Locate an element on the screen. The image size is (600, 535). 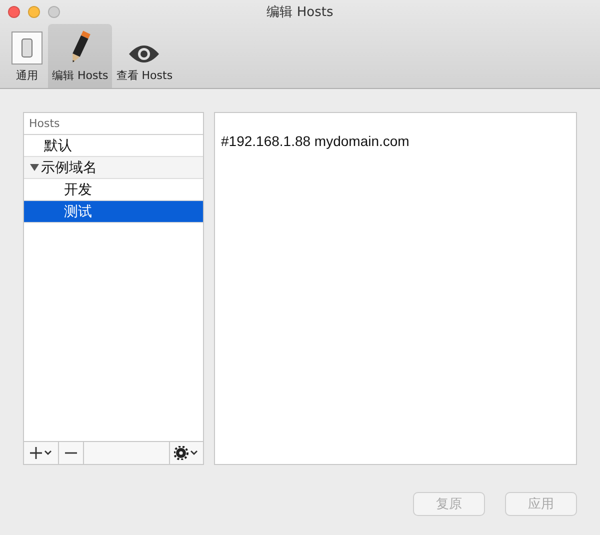
window-title: 编辑 Hosts is located at coordinates (300, 12).